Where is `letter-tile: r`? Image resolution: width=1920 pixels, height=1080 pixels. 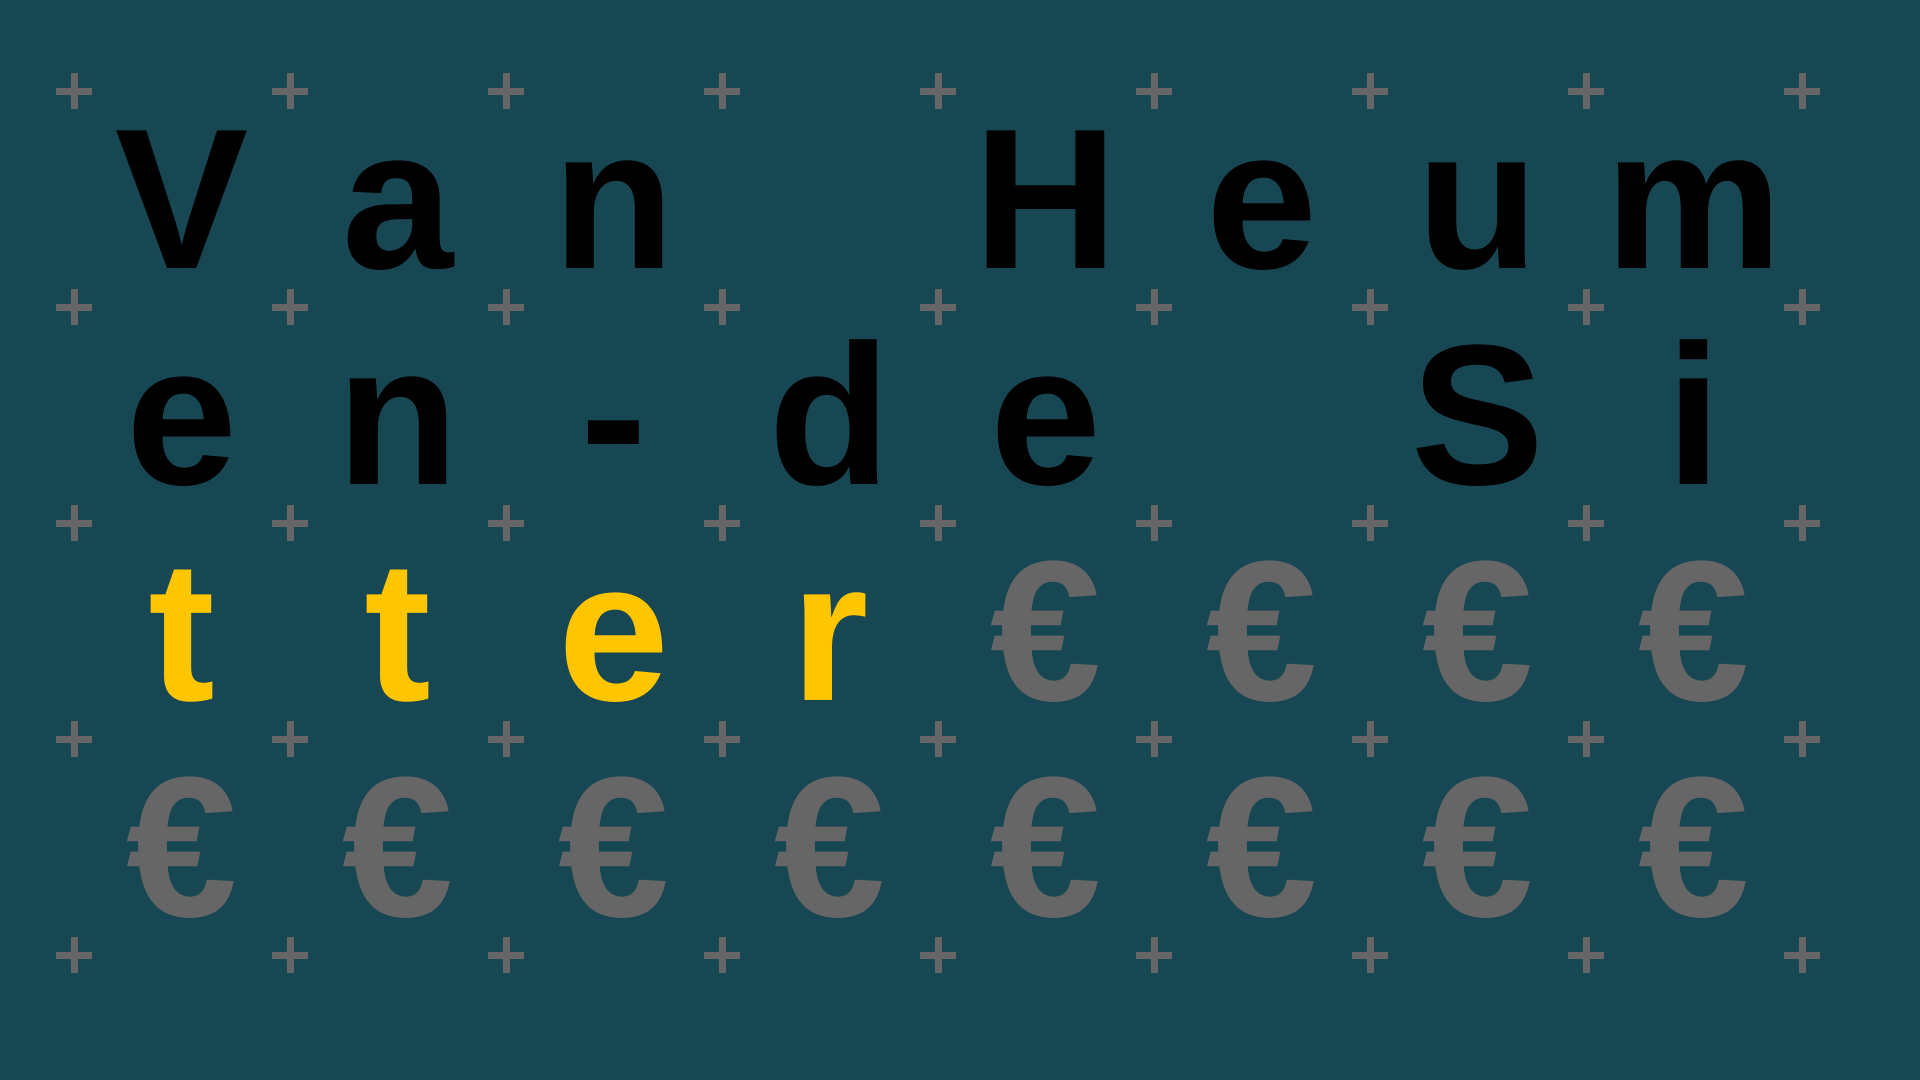
letter-tile: r is located at coordinates (829, 631).